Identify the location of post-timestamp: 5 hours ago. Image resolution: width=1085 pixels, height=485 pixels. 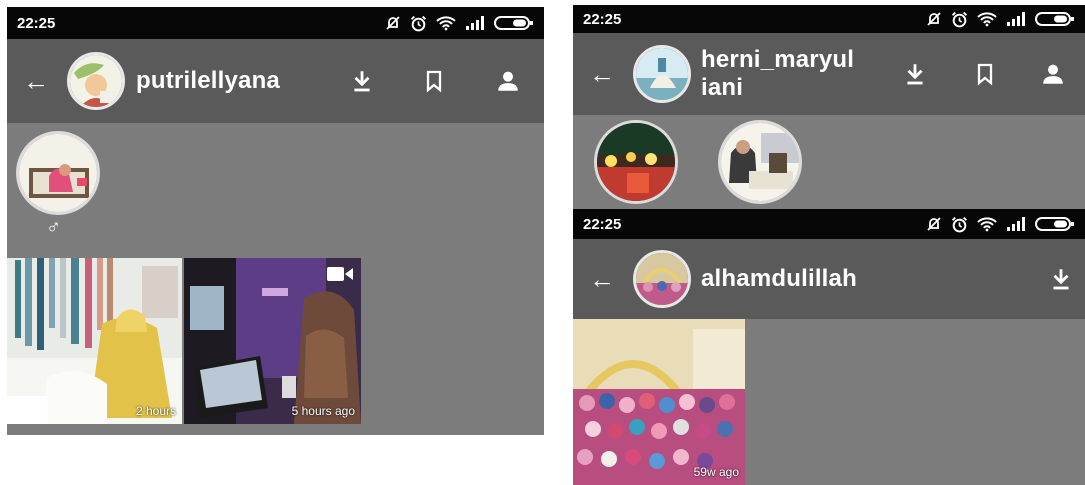
(323, 411).